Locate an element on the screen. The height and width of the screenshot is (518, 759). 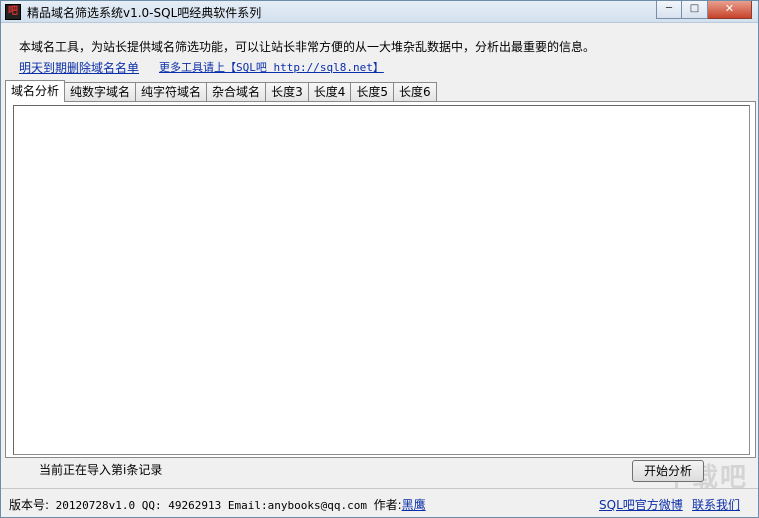
tab-length-4: 长度4 is located at coordinates (329, 92).